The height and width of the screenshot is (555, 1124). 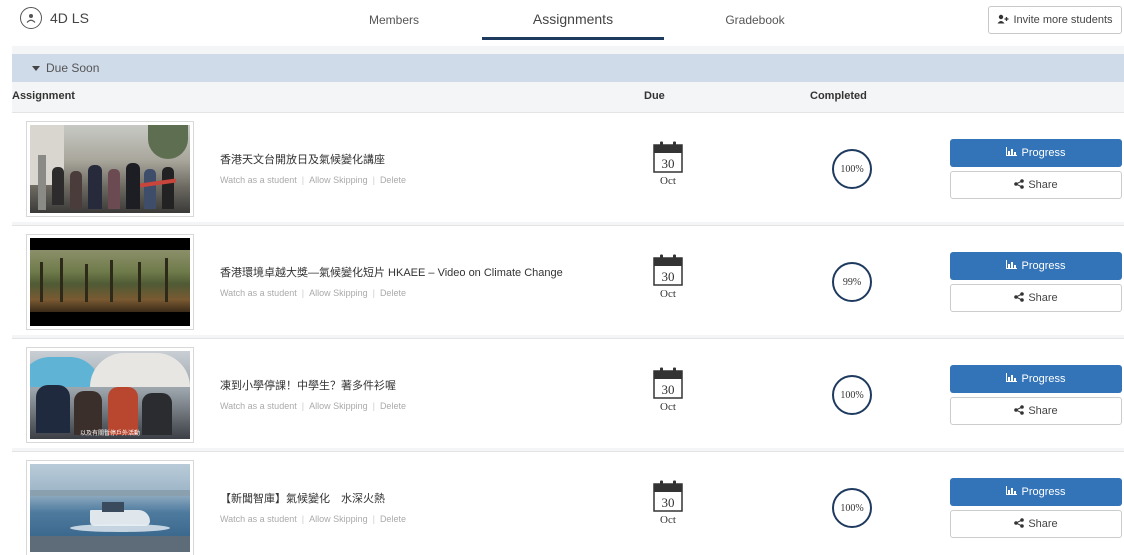 What do you see at coordinates (1063, 20) in the screenshot?
I see `invite-label: Invite more students` at bounding box center [1063, 20].